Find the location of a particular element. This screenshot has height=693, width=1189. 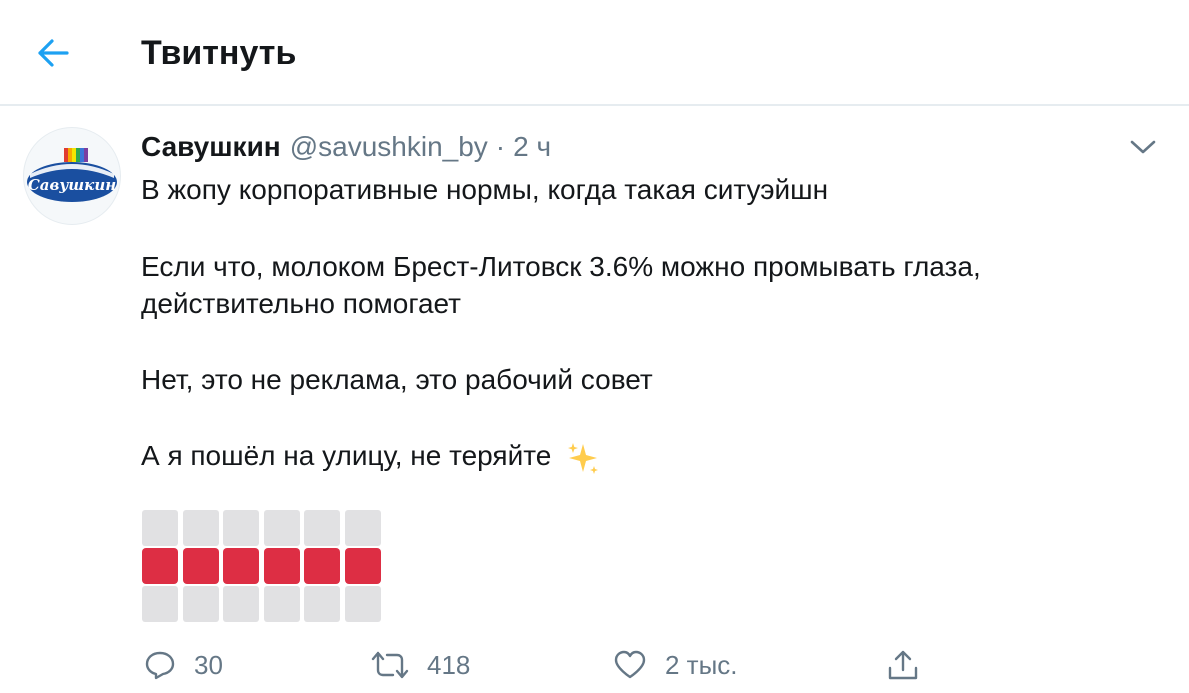

like-count: 2 тыс. is located at coordinates (701, 664).